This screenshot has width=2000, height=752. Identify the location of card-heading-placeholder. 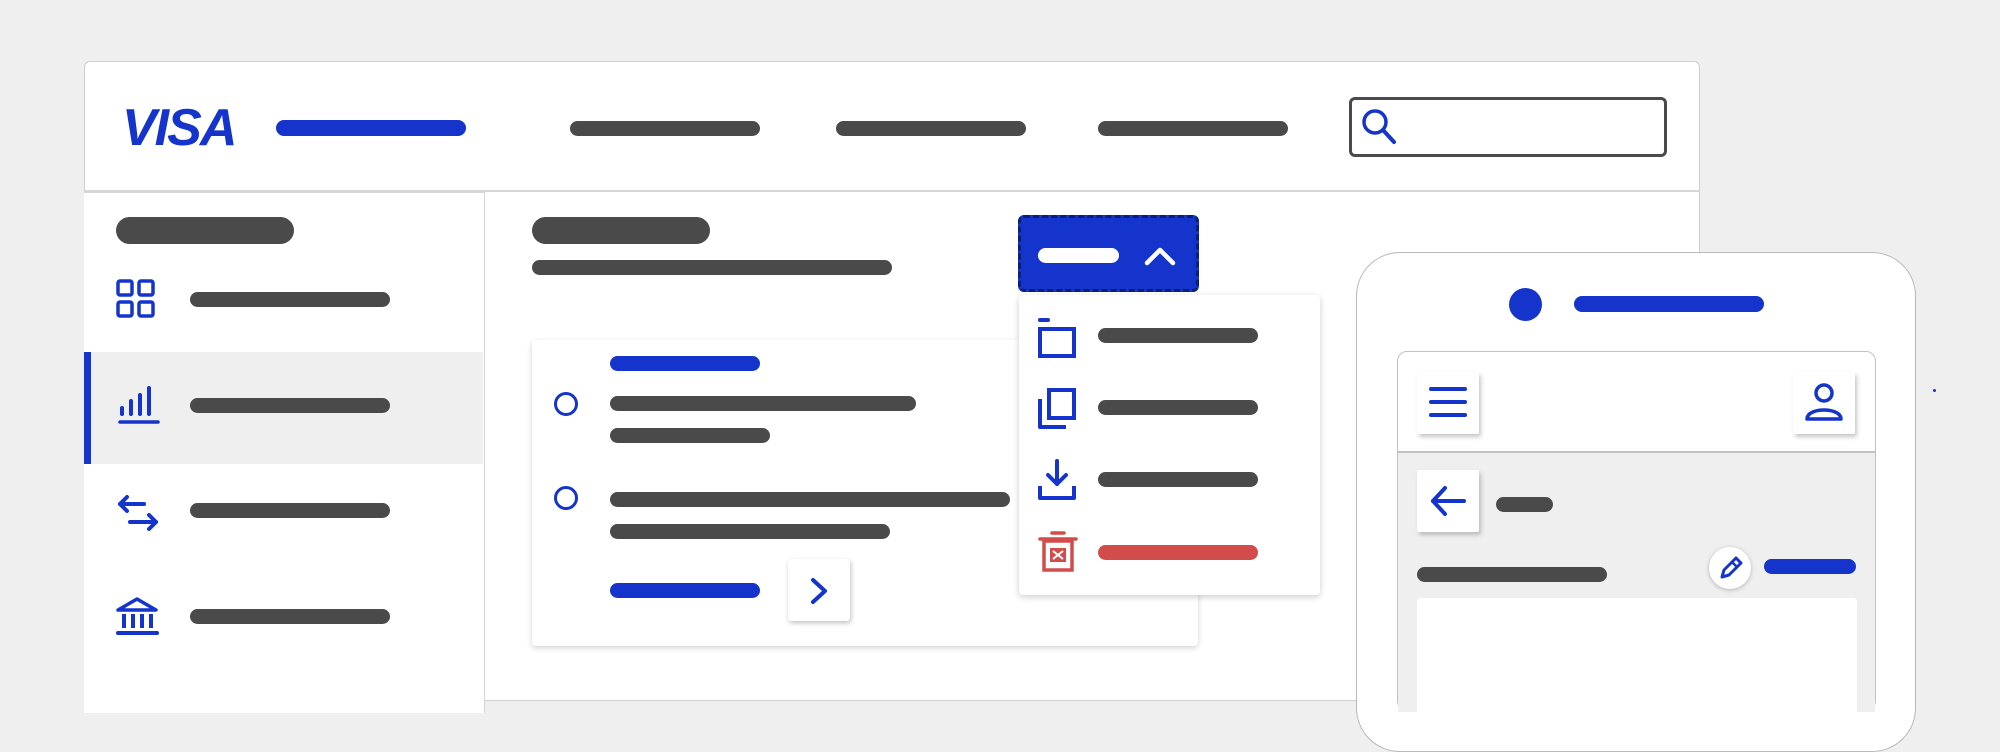
(685, 363).